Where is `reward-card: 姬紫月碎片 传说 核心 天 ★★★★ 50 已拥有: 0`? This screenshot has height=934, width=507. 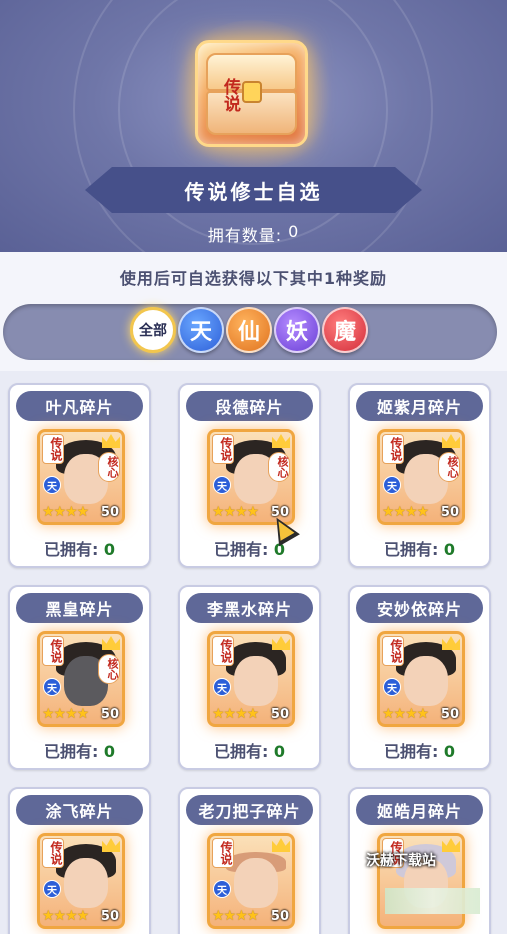
reward-card: 姬紫月碎片 传说 核心 天 ★★★★ 50 已拥有: 0 is located at coordinates (419, 475).